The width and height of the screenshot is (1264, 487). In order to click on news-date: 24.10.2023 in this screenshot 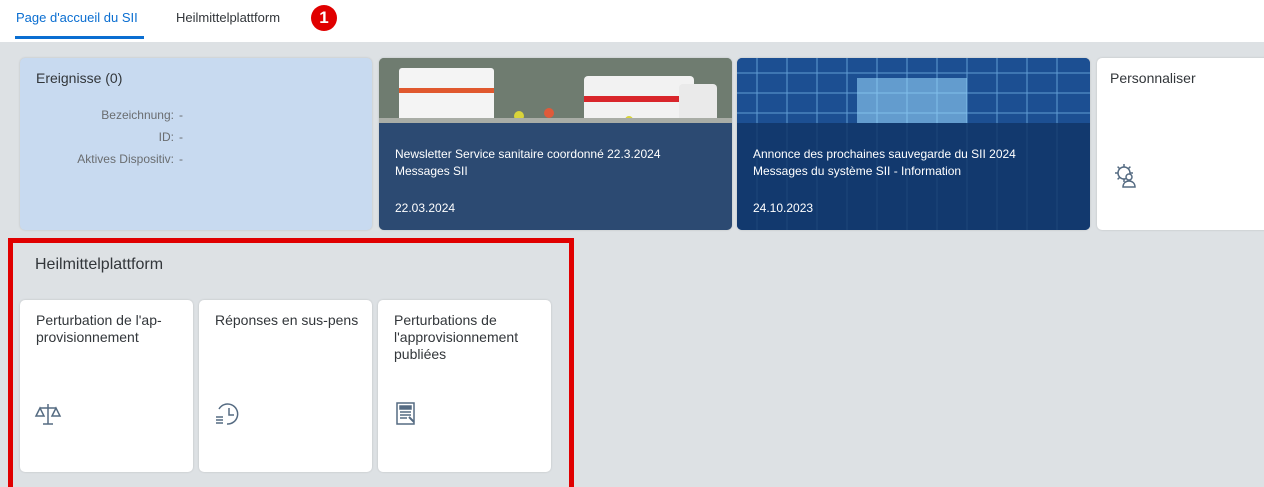, I will do `click(783, 208)`.